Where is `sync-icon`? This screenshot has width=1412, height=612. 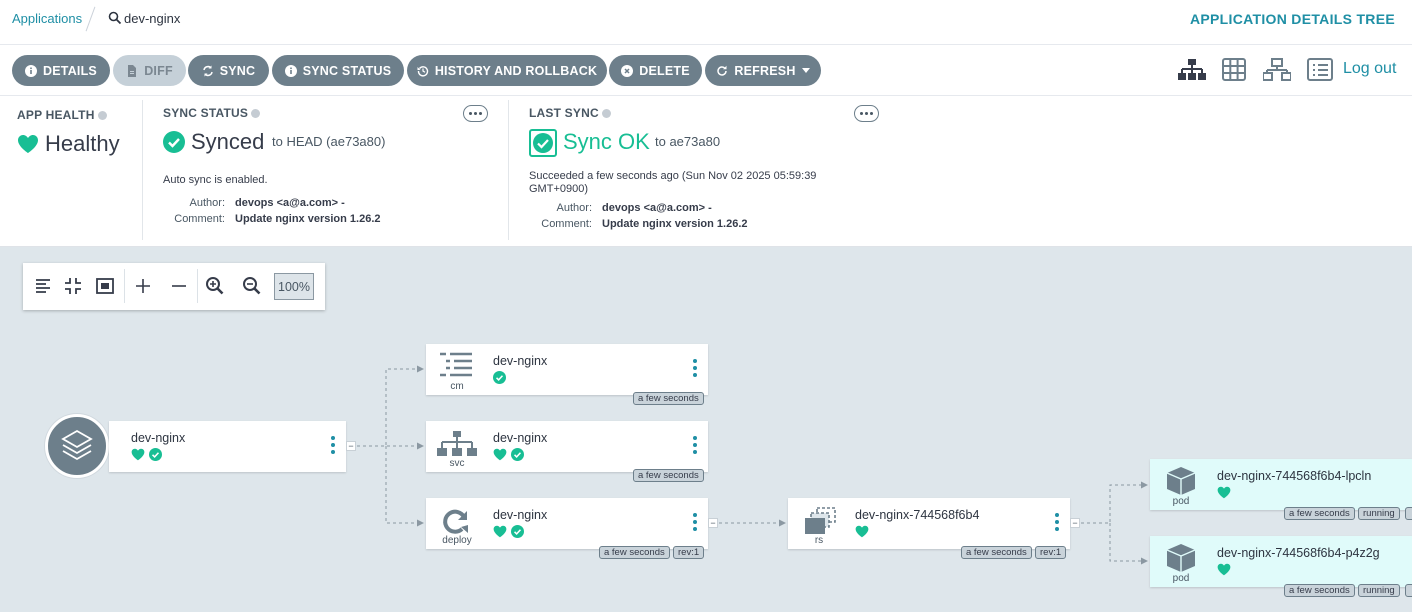 sync-icon is located at coordinates (207, 70).